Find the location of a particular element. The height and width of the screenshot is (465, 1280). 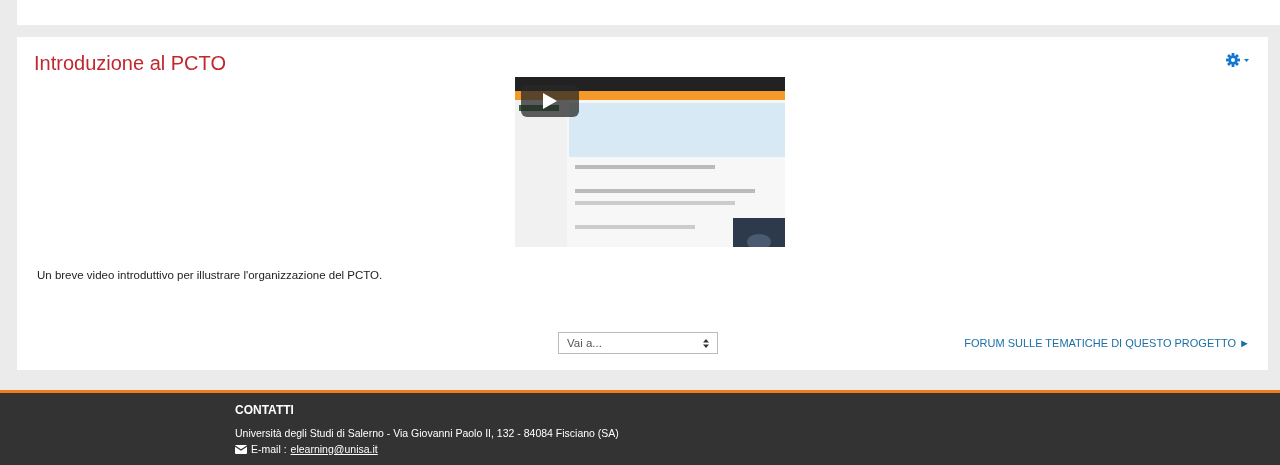

contacts-heading: CONTATTI is located at coordinates (265, 410).